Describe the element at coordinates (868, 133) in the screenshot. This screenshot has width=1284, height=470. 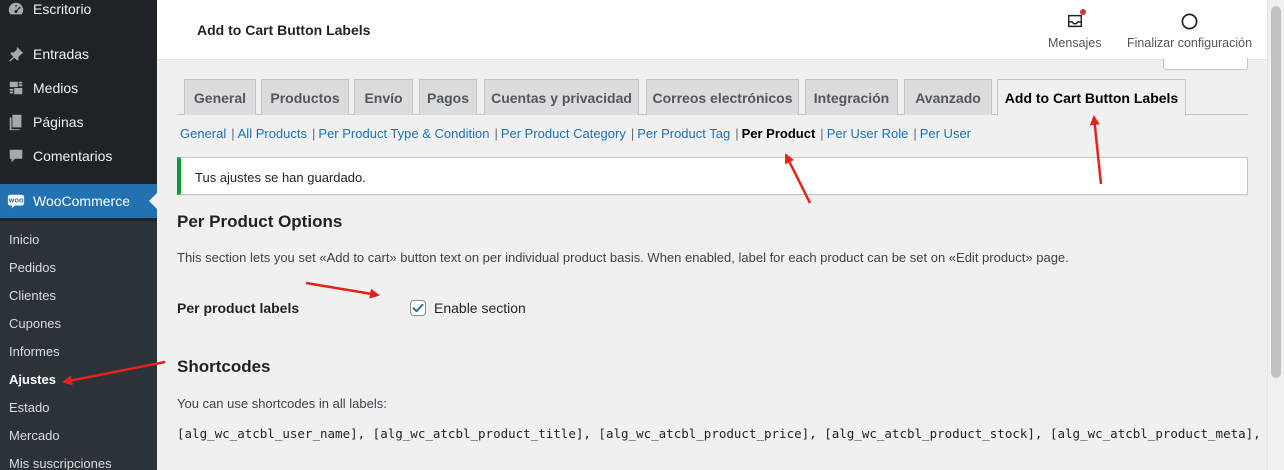
I see `subsection-per-user-role: Per User Role` at that location.